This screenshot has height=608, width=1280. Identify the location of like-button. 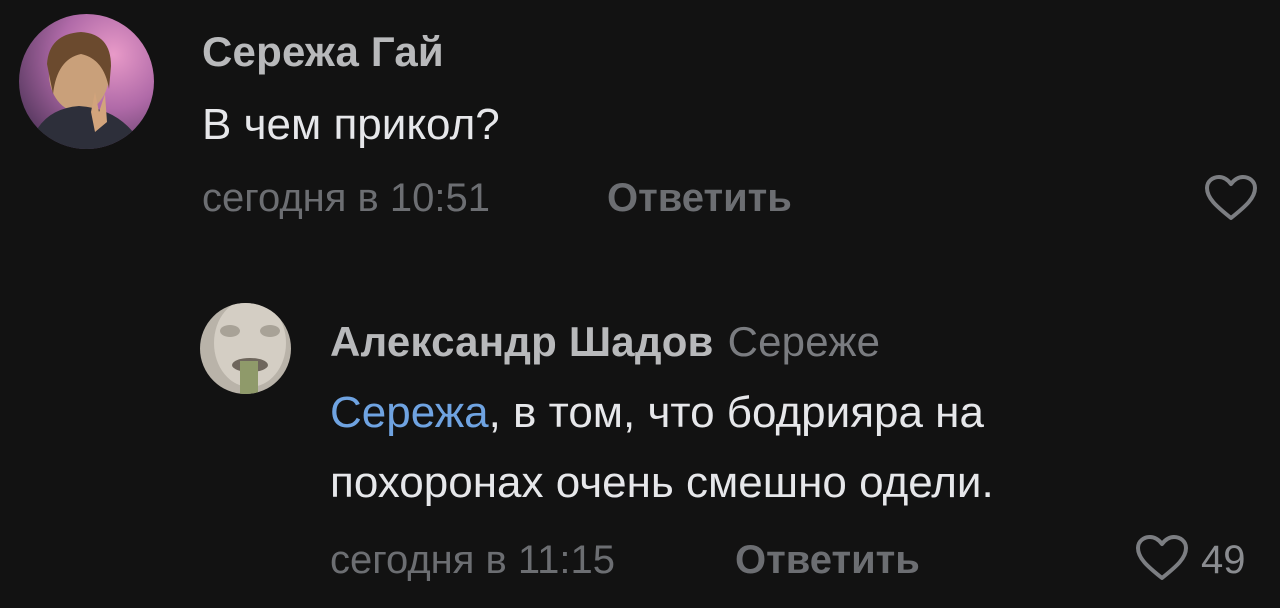
(1231, 200).